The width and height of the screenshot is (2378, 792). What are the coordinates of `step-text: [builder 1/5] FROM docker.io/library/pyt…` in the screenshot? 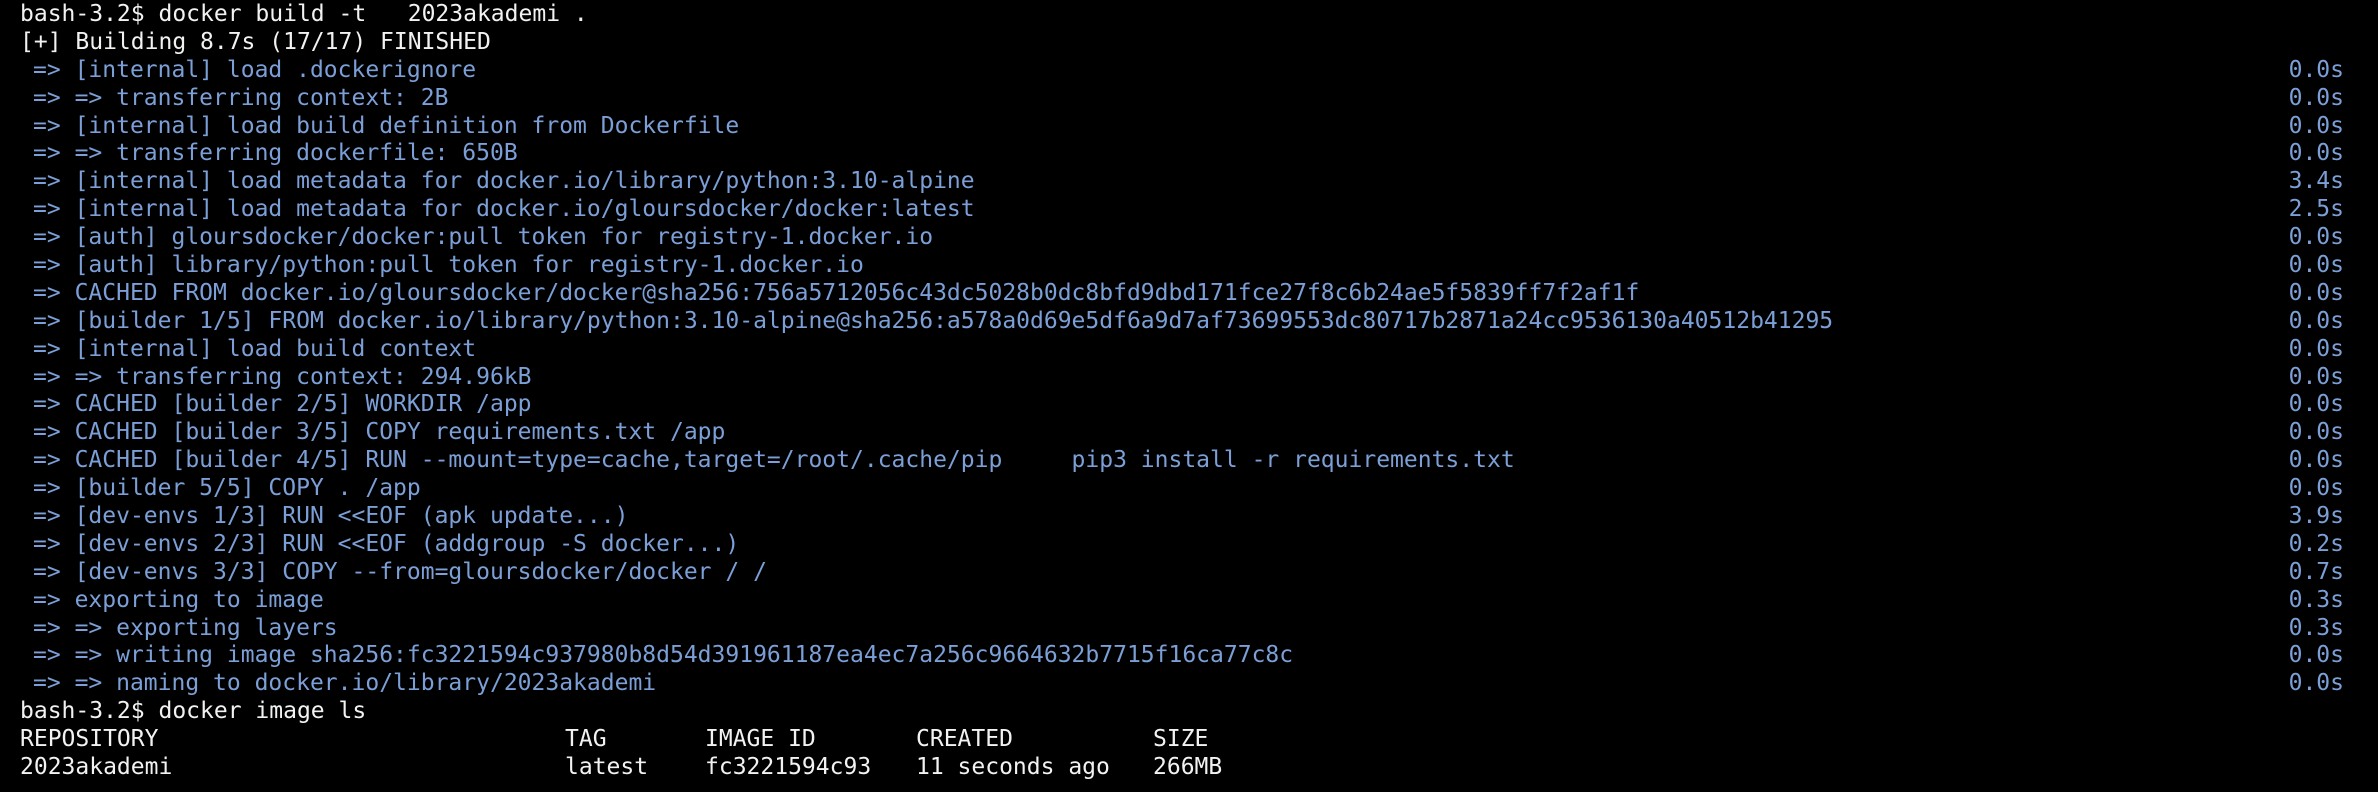 It's located at (954, 320).